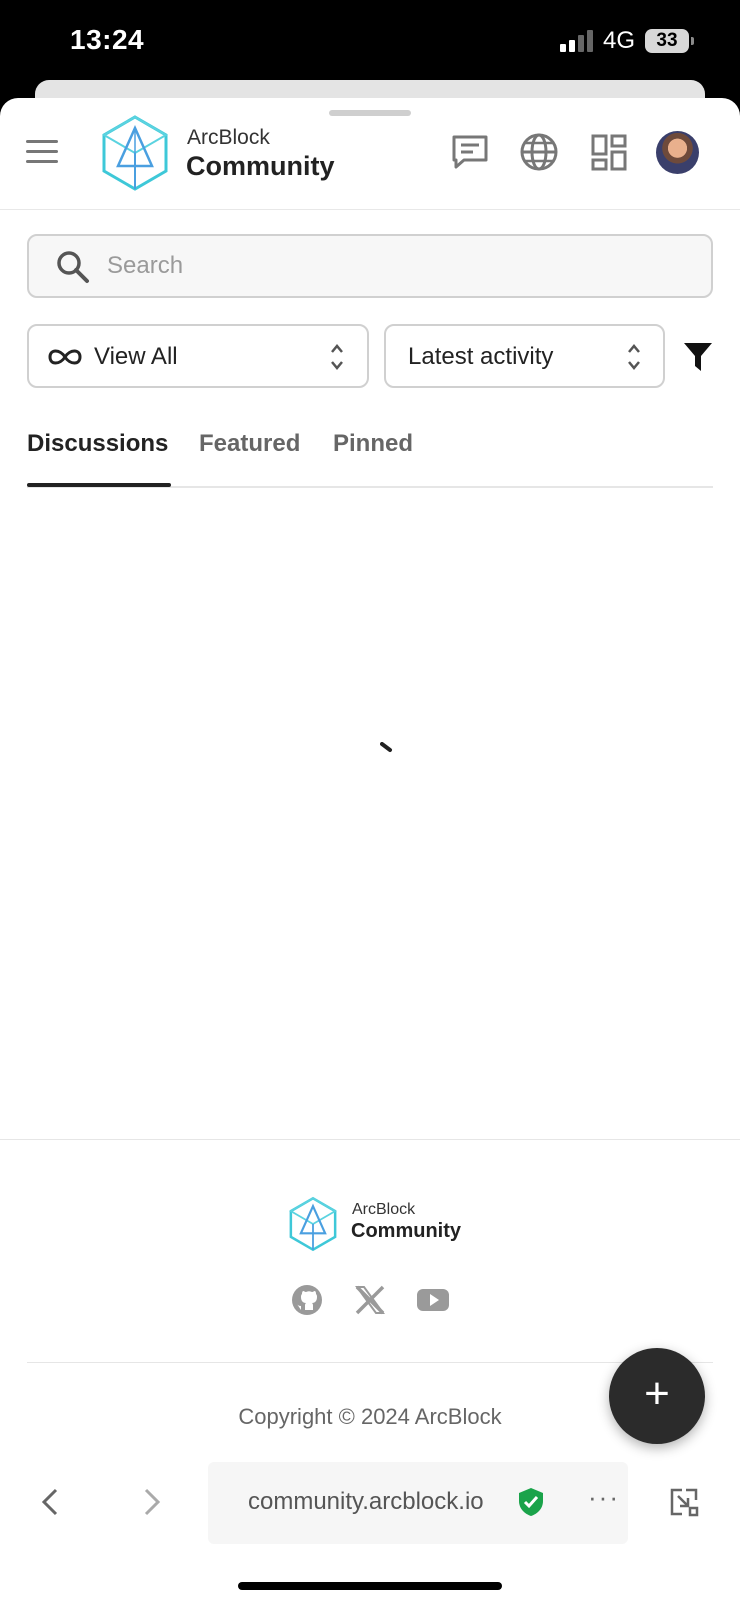  What do you see at coordinates (609, 152) in the screenshot?
I see `apps-grid-icon` at bounding box center [609, 152].